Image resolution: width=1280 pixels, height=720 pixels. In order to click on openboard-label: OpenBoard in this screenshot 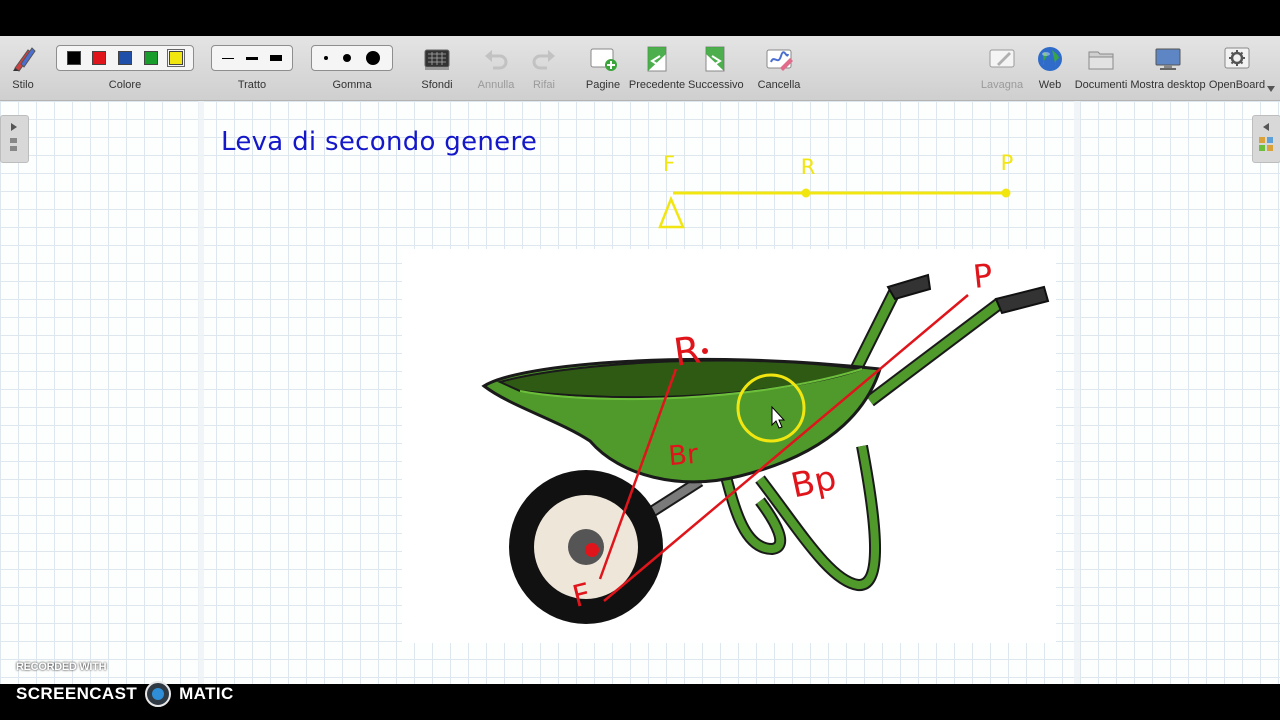, I will do `click(1237, 85)`.